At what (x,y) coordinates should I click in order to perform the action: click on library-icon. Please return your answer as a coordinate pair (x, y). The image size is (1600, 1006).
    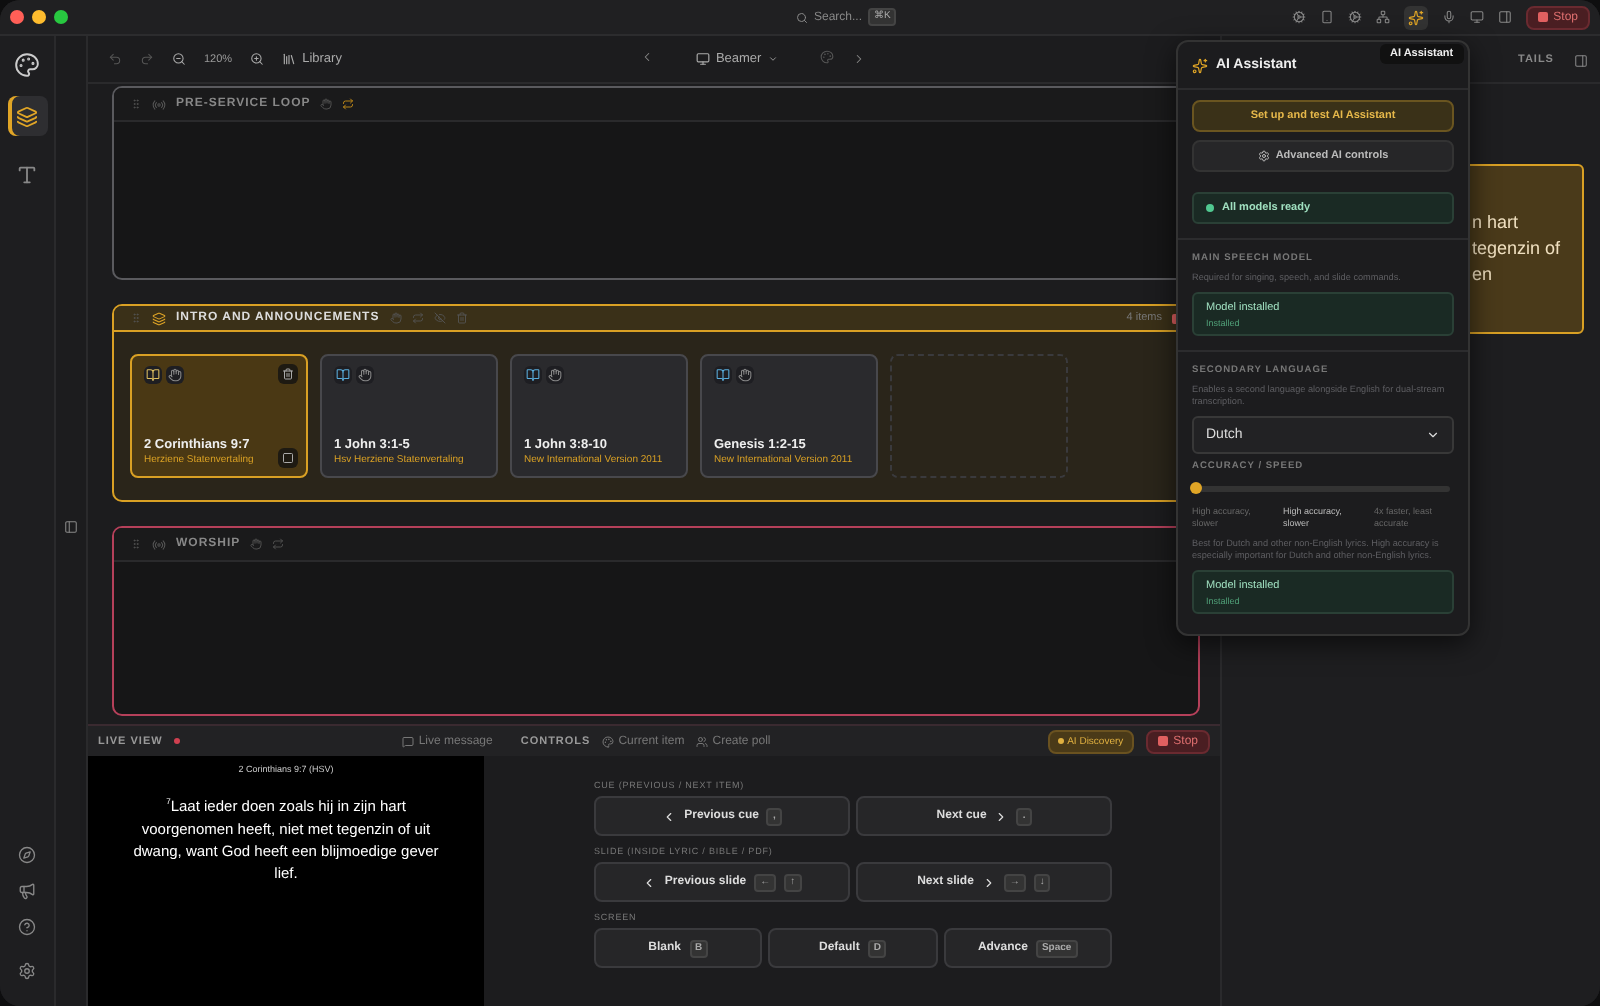
    Looking at the image, I should click on (289, 59).